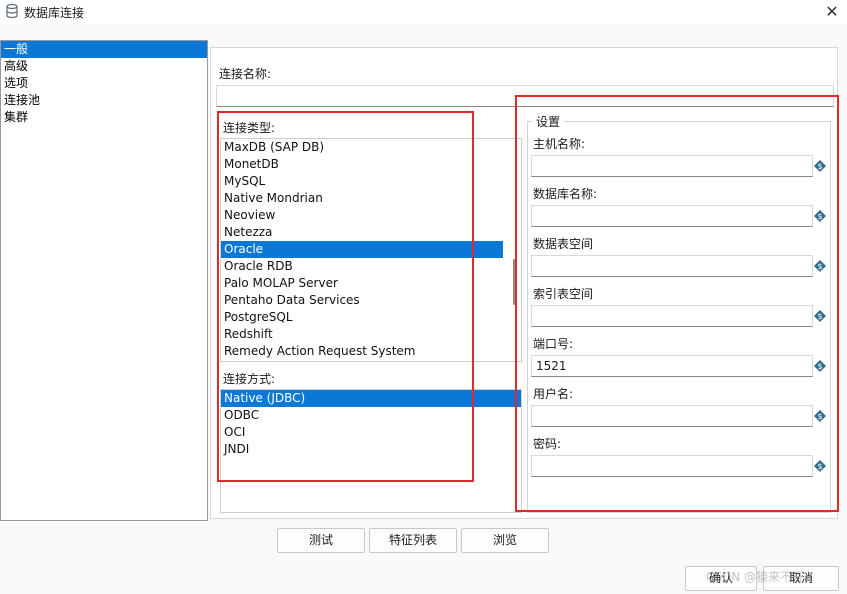  Describe the element at coordinates (525, 96) in the screenshot. I see `connection-name-input` at that location.